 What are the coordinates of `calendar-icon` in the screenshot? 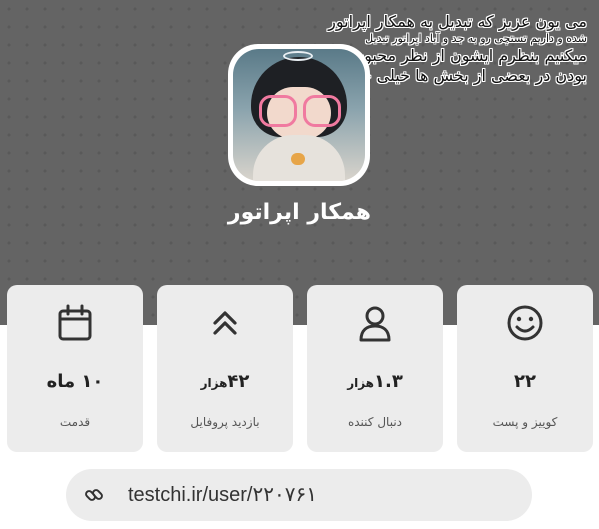 It's located at (75, 322).